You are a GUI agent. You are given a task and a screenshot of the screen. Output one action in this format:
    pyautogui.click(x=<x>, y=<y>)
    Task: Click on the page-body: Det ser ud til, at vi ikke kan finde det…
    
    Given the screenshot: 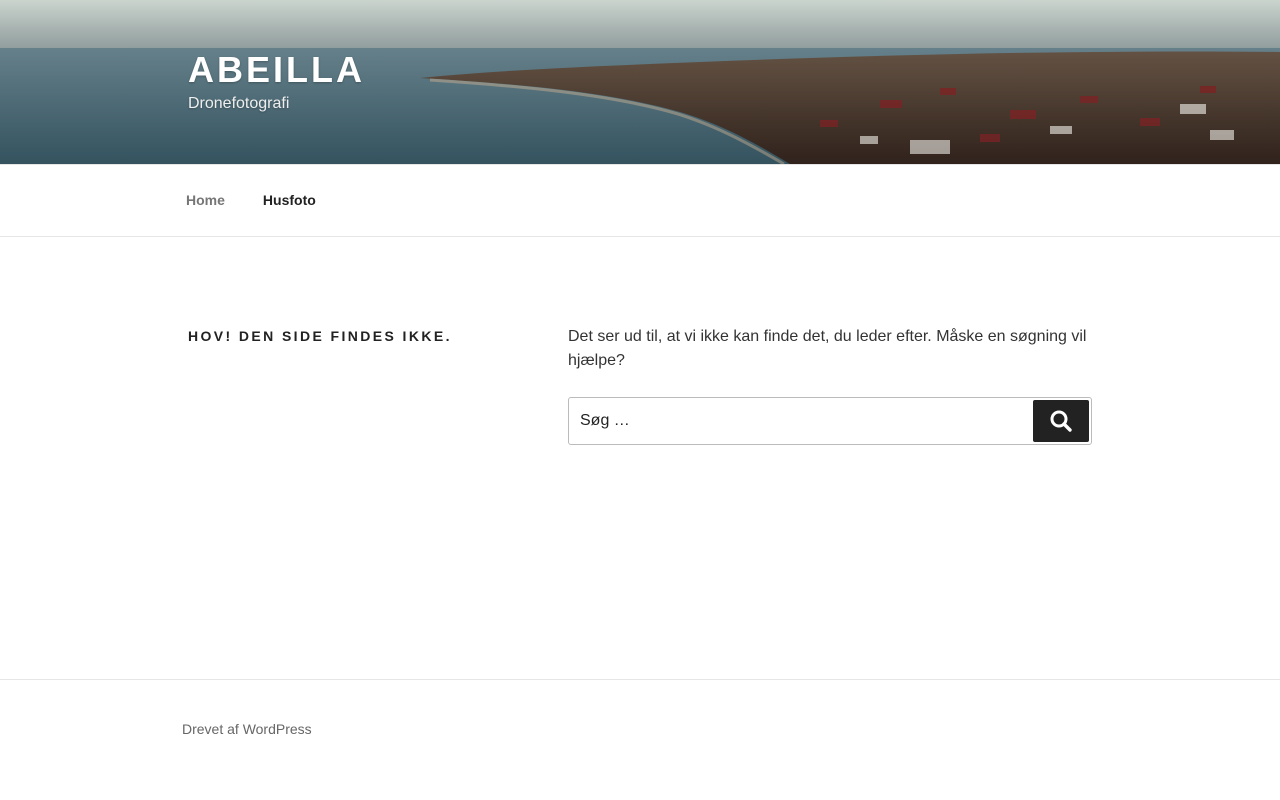 What is the action you would take?
    pyautogui.click(x=830, y=385)
    